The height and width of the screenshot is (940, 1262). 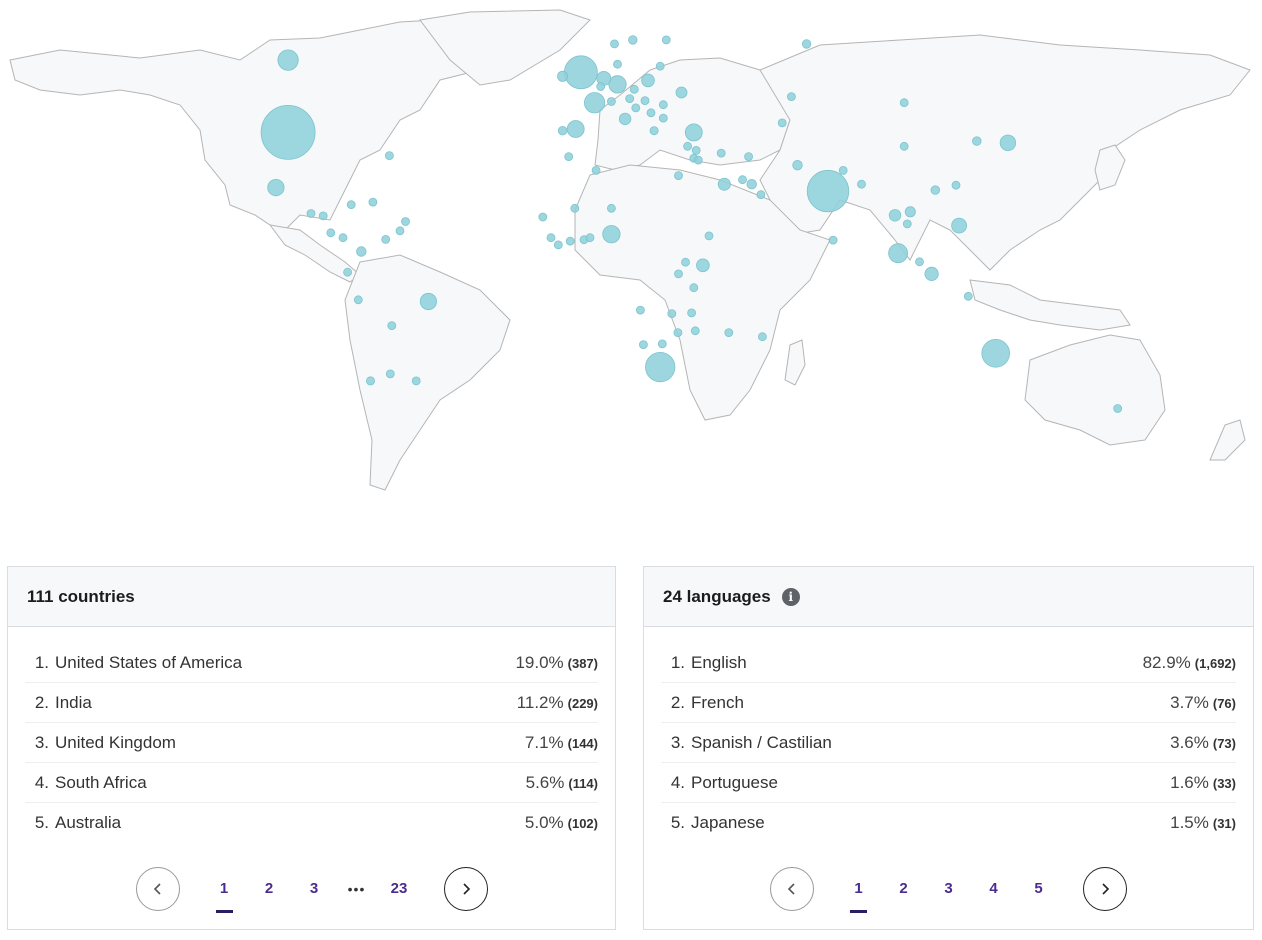 I want to click on page-4-button: 4, so click(x=993, y=889).